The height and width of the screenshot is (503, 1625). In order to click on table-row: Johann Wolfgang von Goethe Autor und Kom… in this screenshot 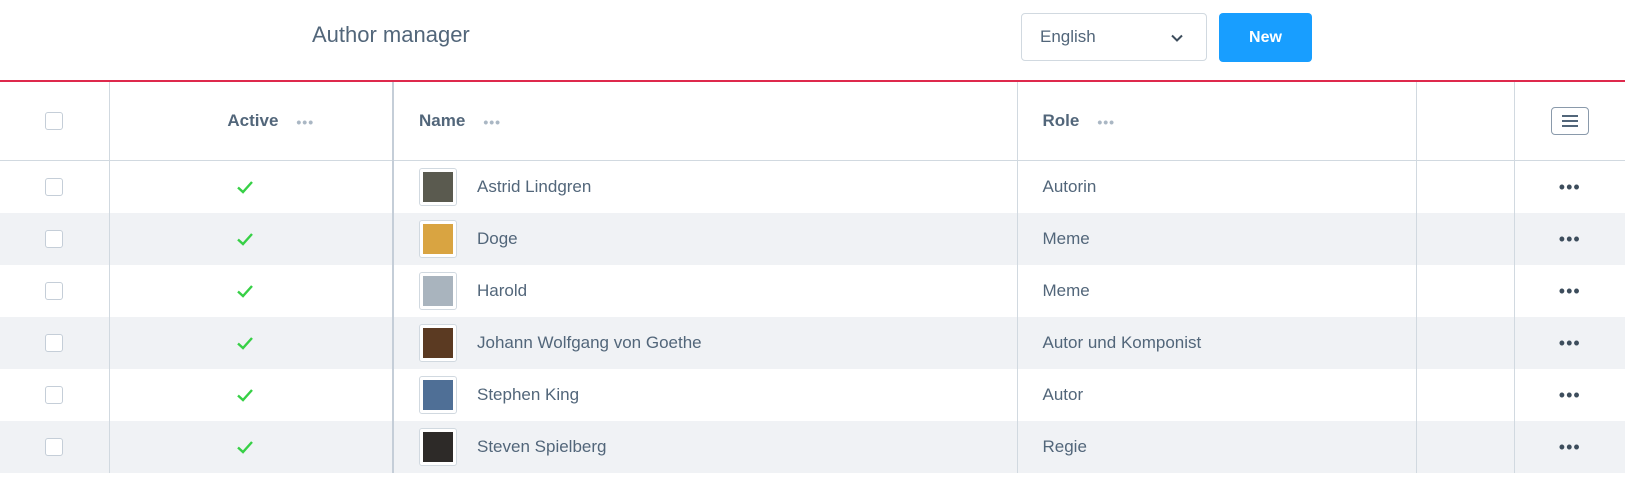, I will do `click(812, 343)`.